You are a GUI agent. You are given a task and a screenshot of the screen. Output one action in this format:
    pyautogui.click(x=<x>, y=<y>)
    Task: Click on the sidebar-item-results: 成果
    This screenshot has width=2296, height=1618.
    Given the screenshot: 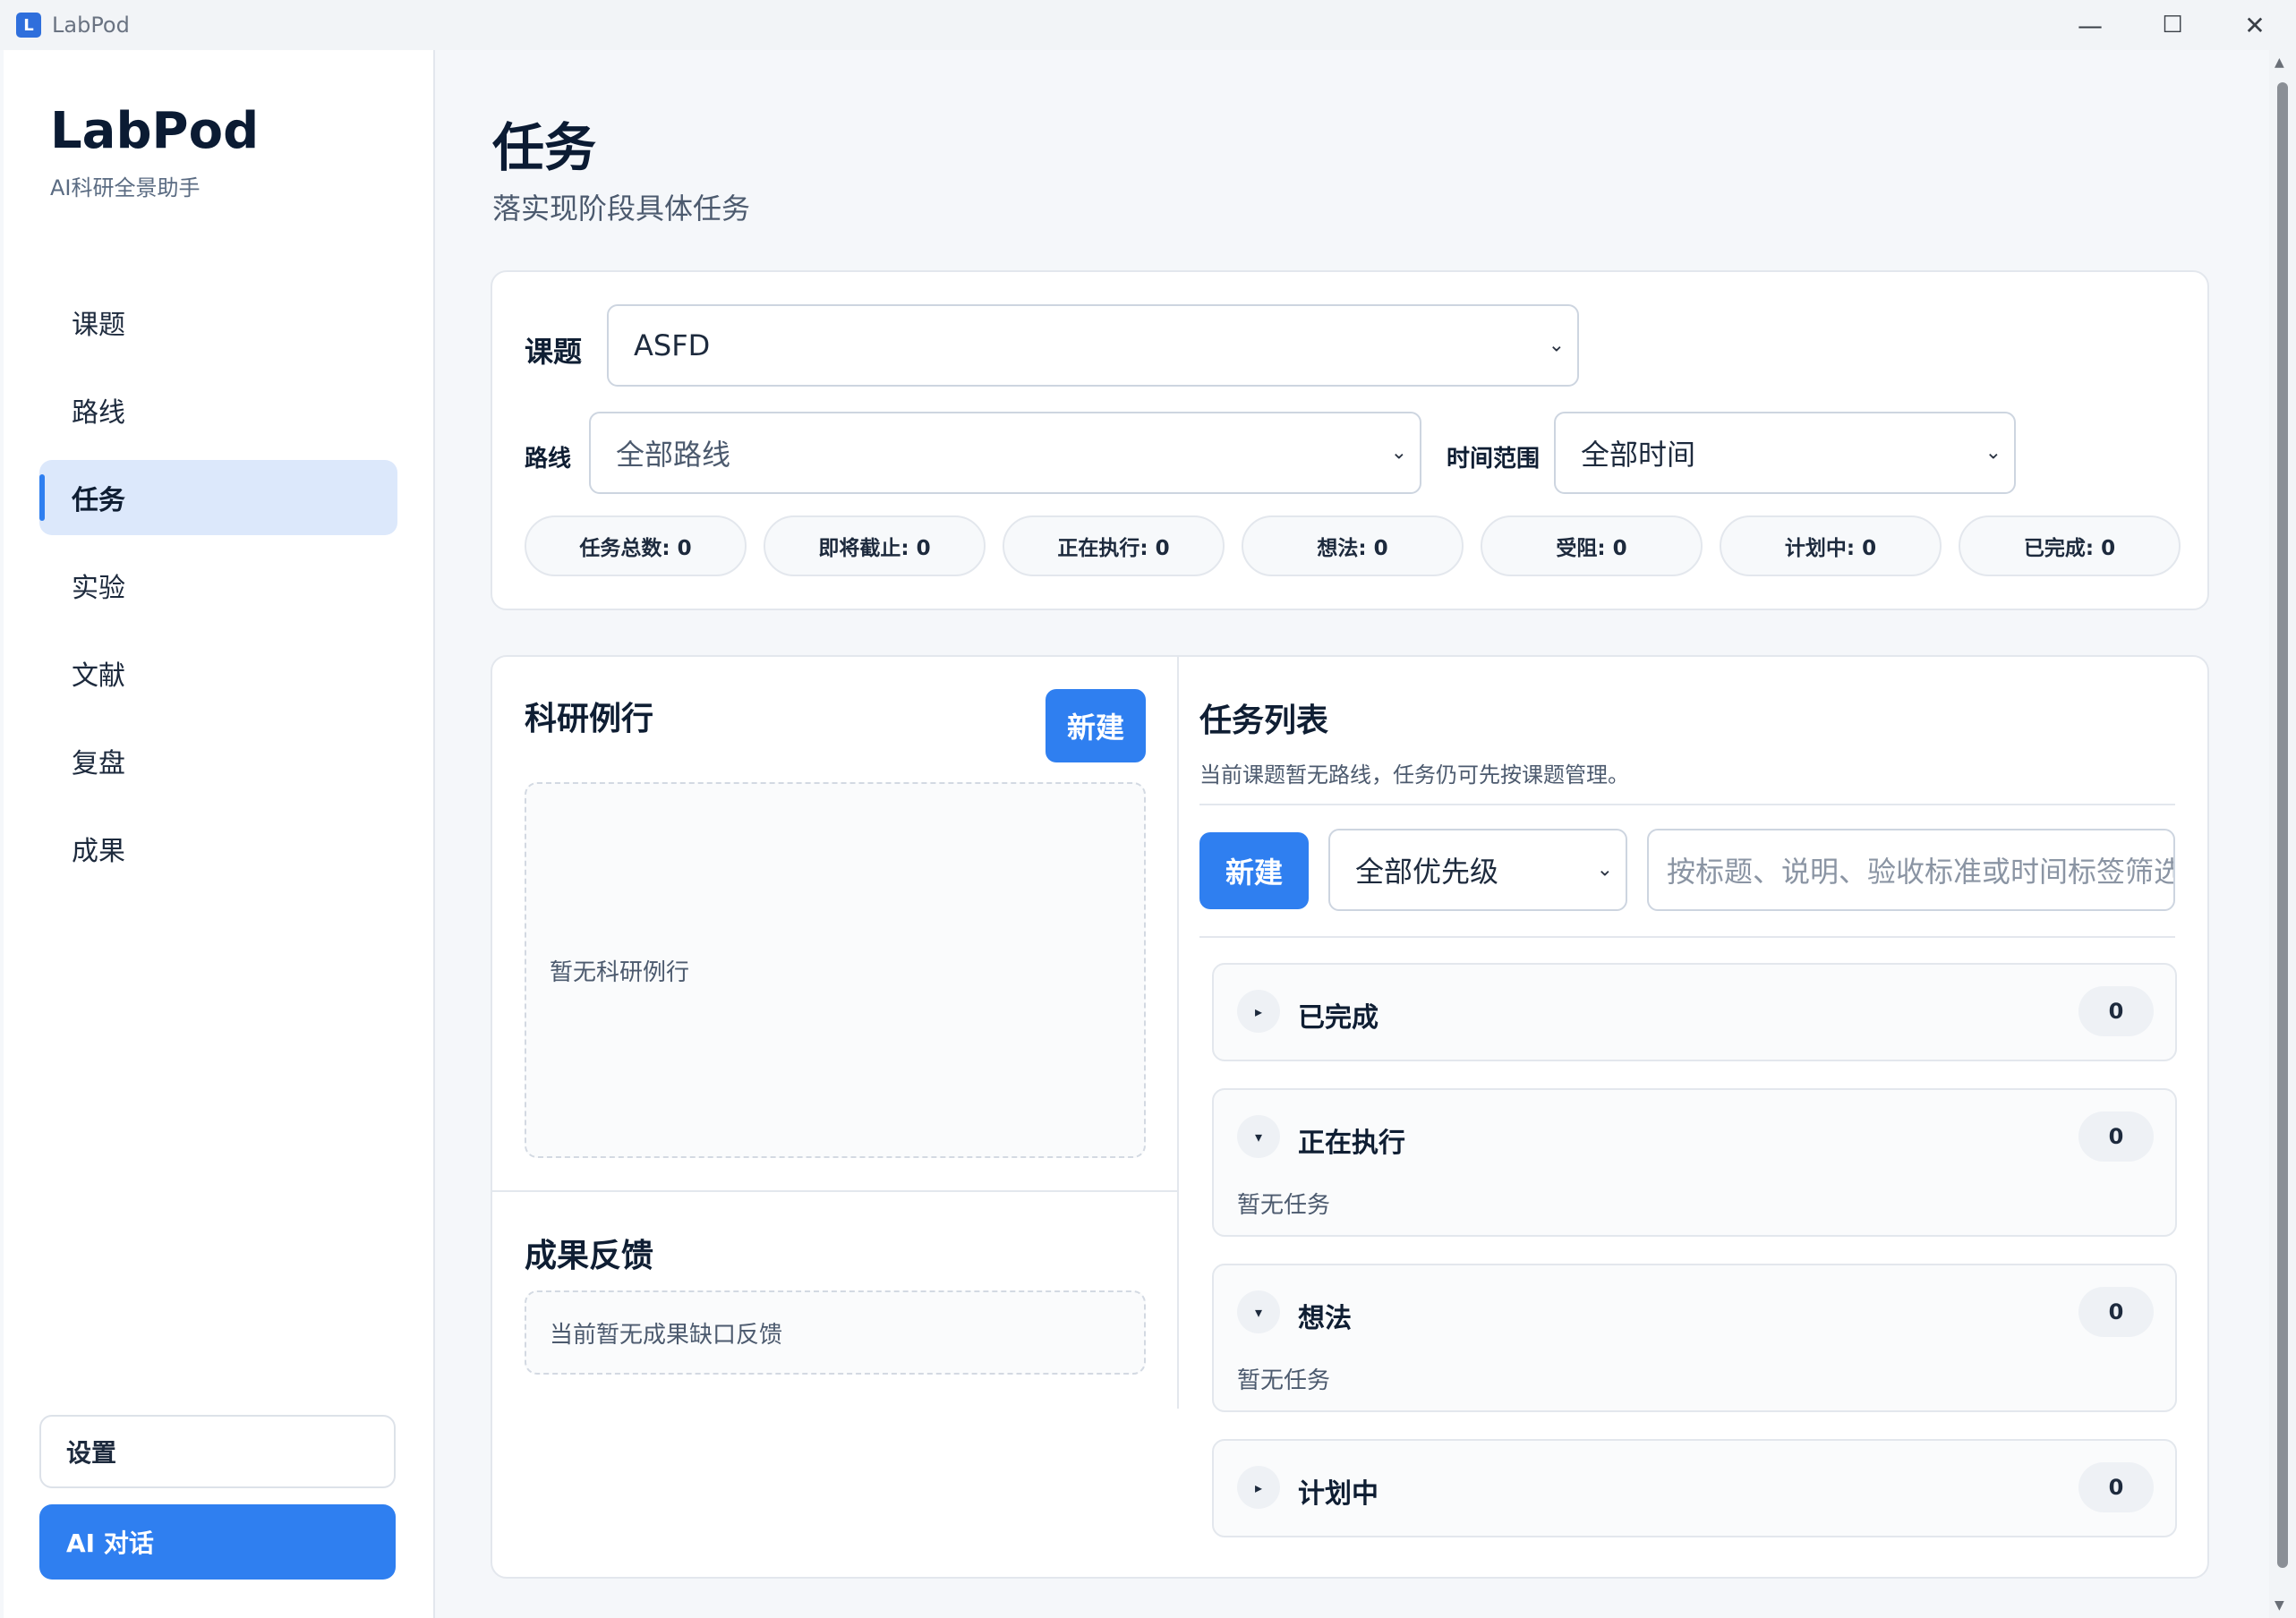 What is the action you would take?
    pyautogui.click(x=218, y=848)
    